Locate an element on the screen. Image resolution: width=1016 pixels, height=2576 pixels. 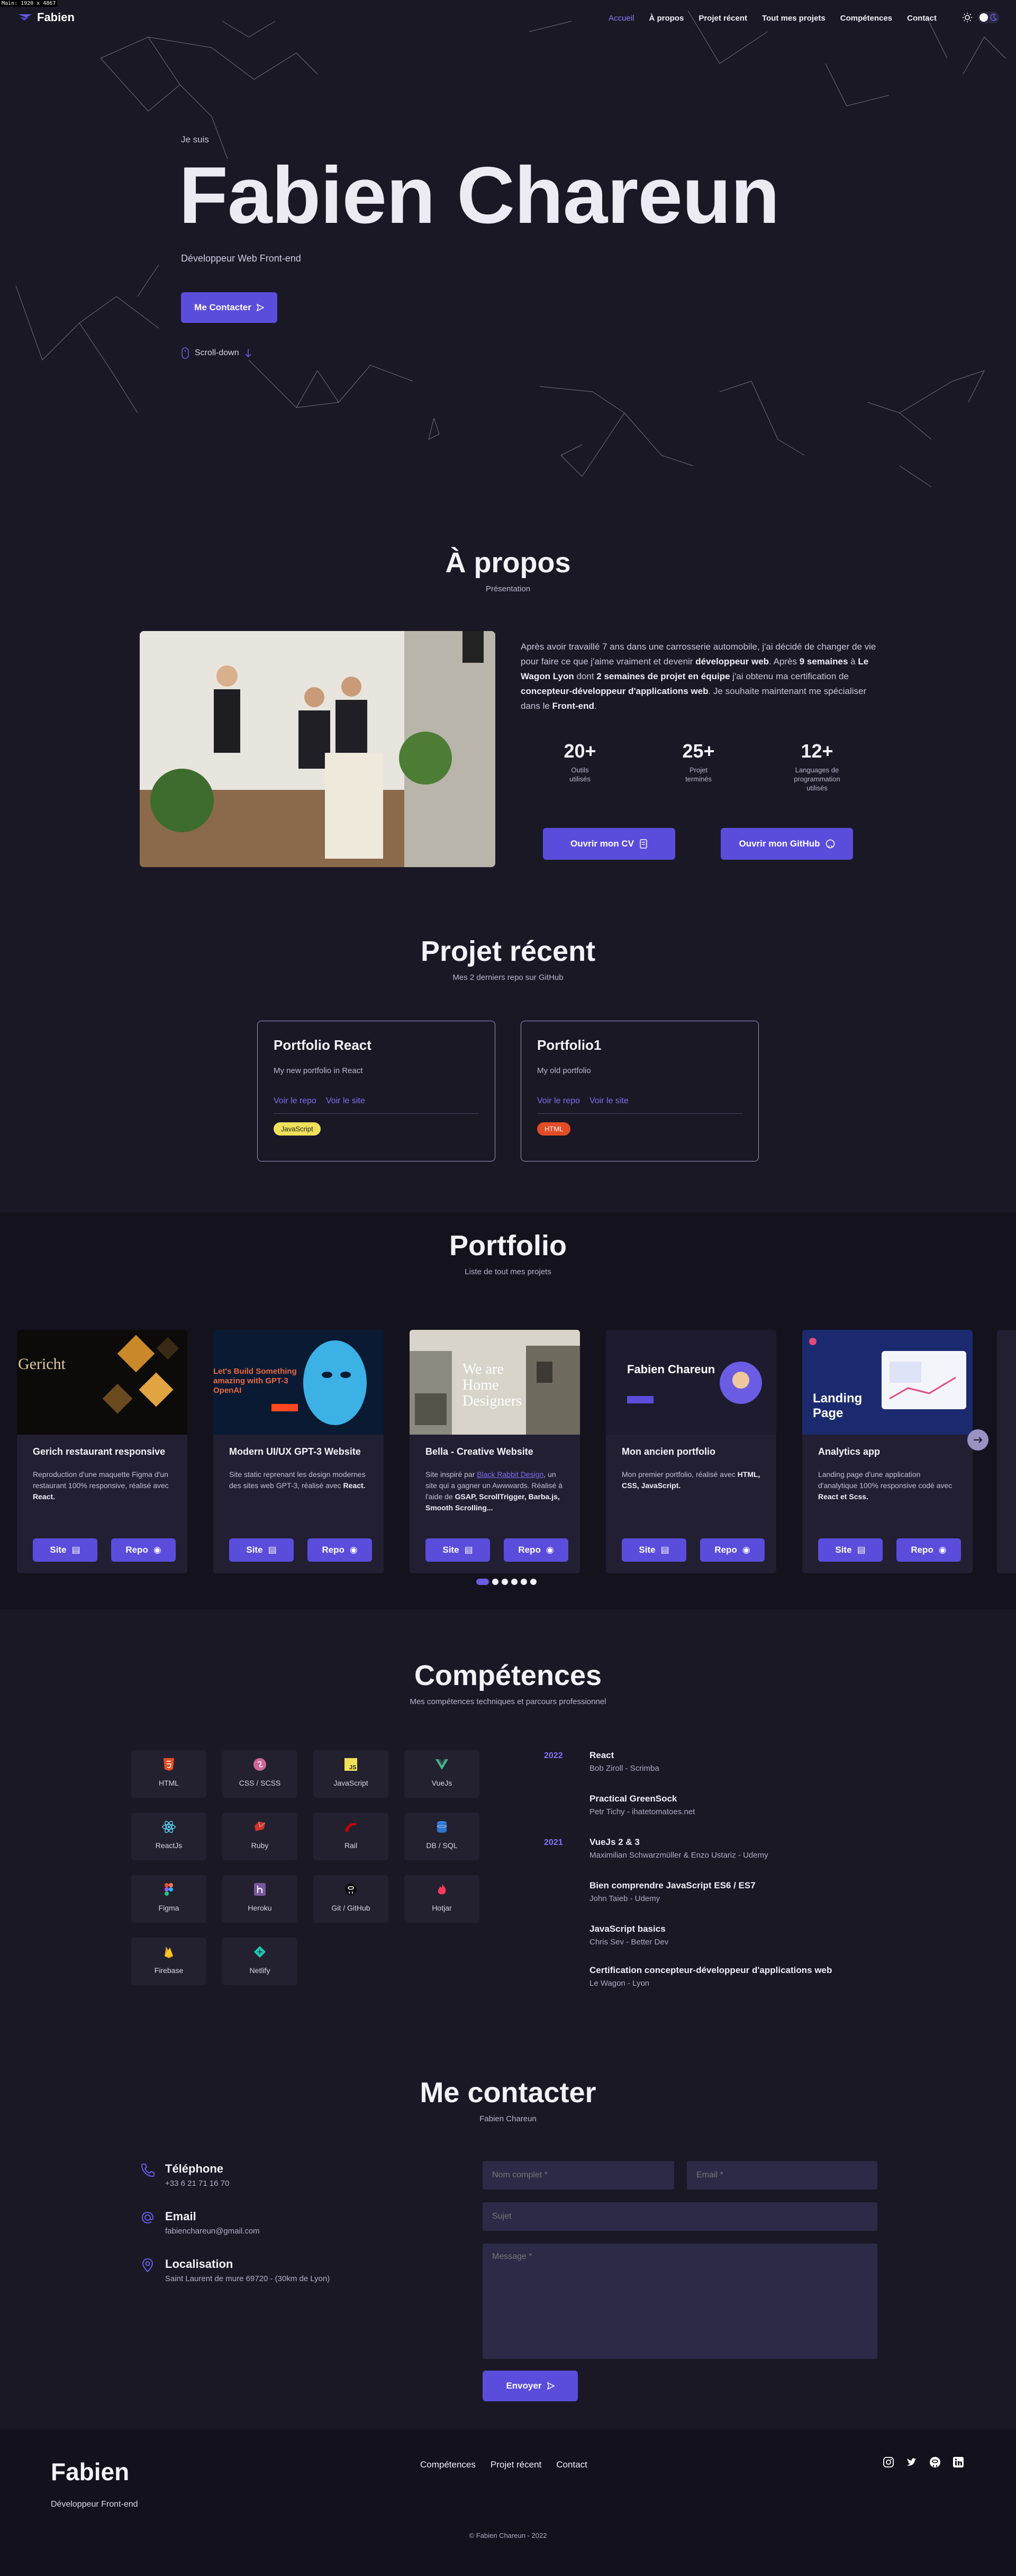
footer-links: Compétences Projet récent Contact is located at coordinates (503, 2465).